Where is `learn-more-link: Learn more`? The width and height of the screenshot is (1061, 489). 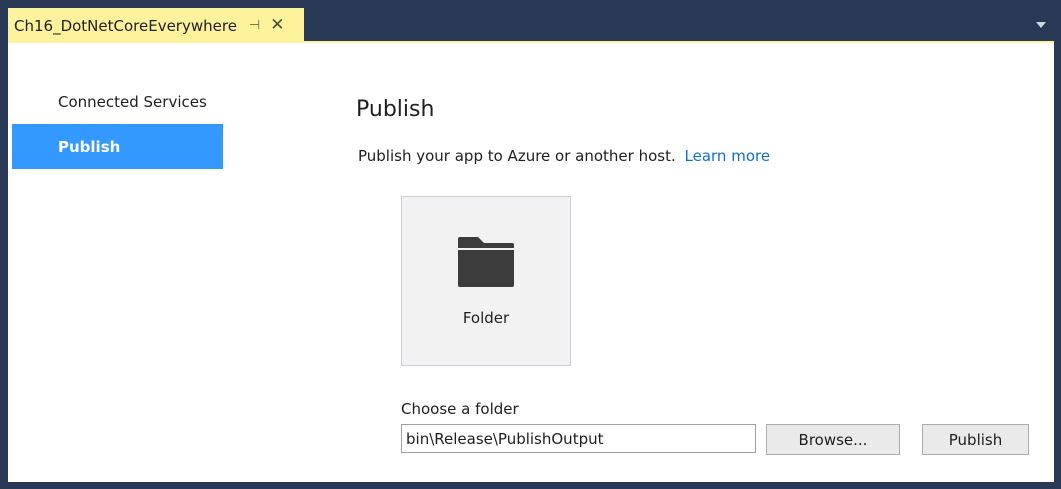
learn-more-link: Learn more is located at coordinates (728, 156).